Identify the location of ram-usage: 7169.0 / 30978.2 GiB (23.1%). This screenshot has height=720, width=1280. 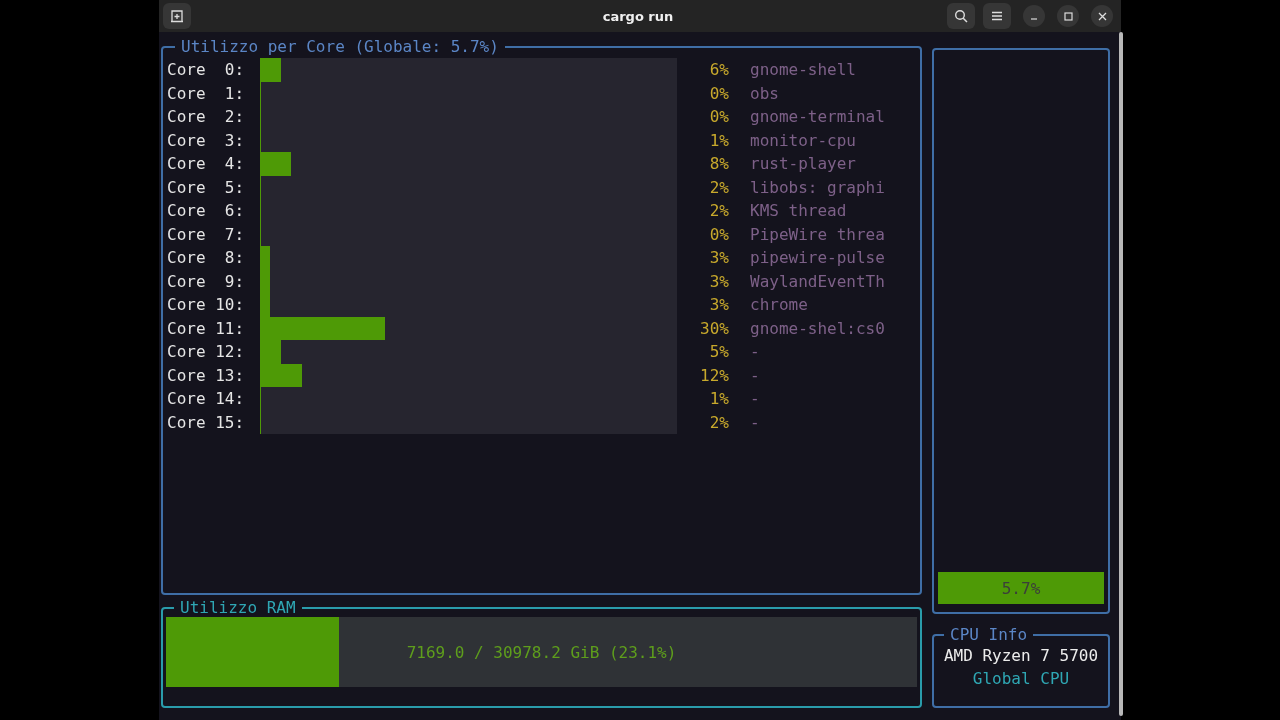
(541, 652).